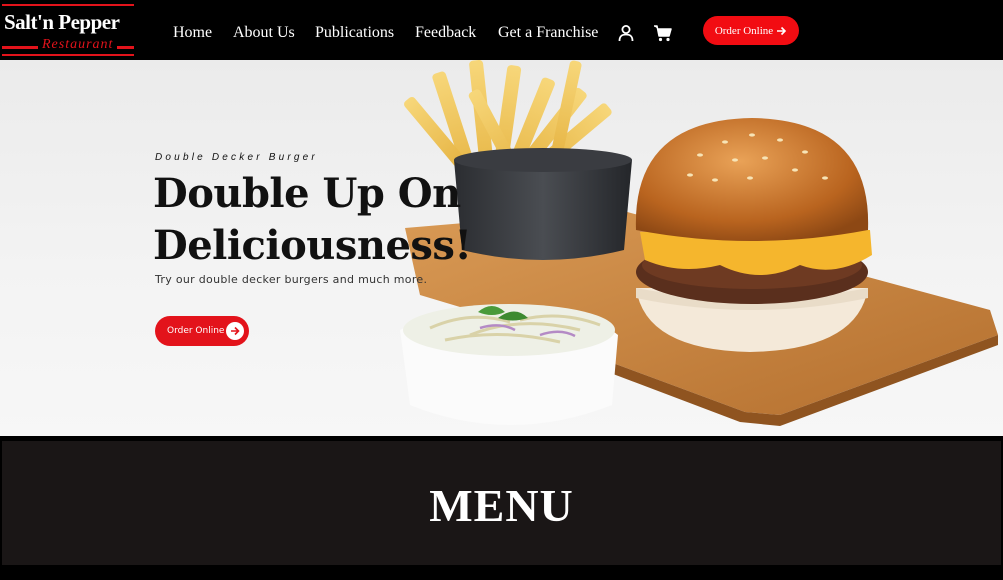 The height and width of the screenshot is (580, 1003). Describe the element at coordinates (626, 33) in the screenshot. I see `user-icon` at that location.